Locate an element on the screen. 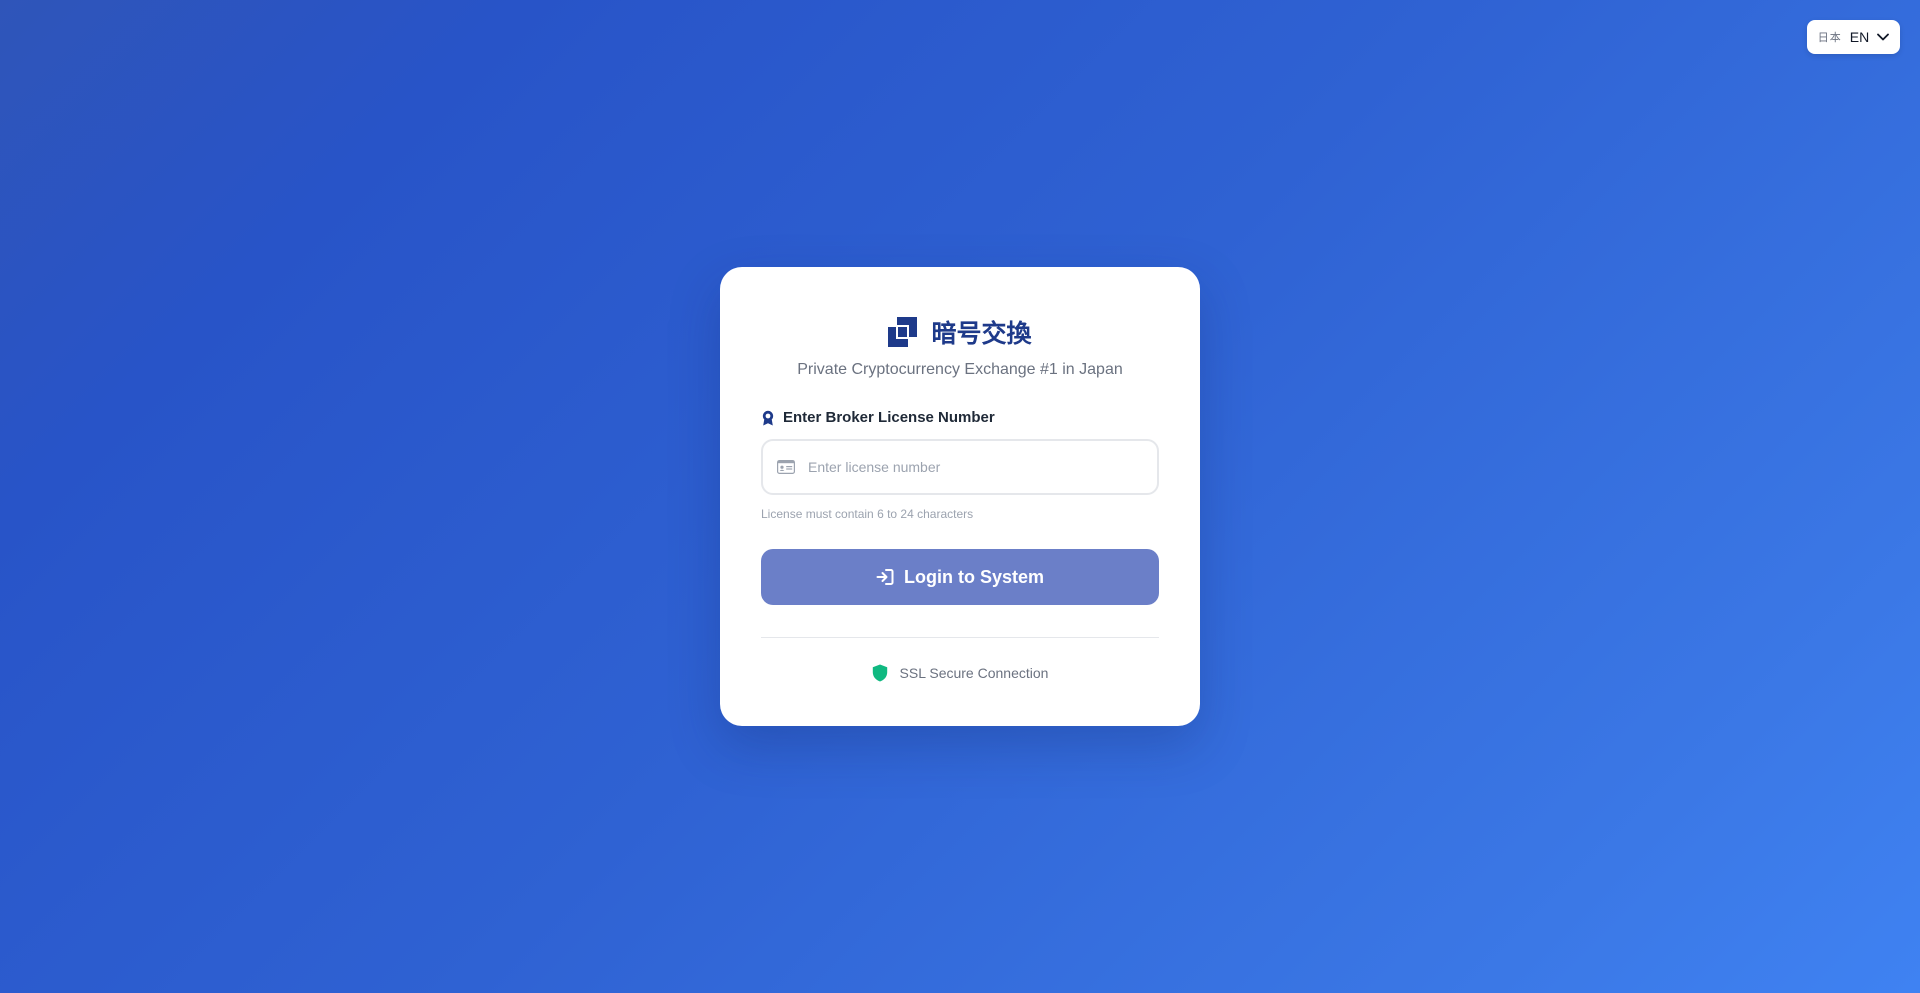  logo-mark-icon is located at coordinates (903, 332).